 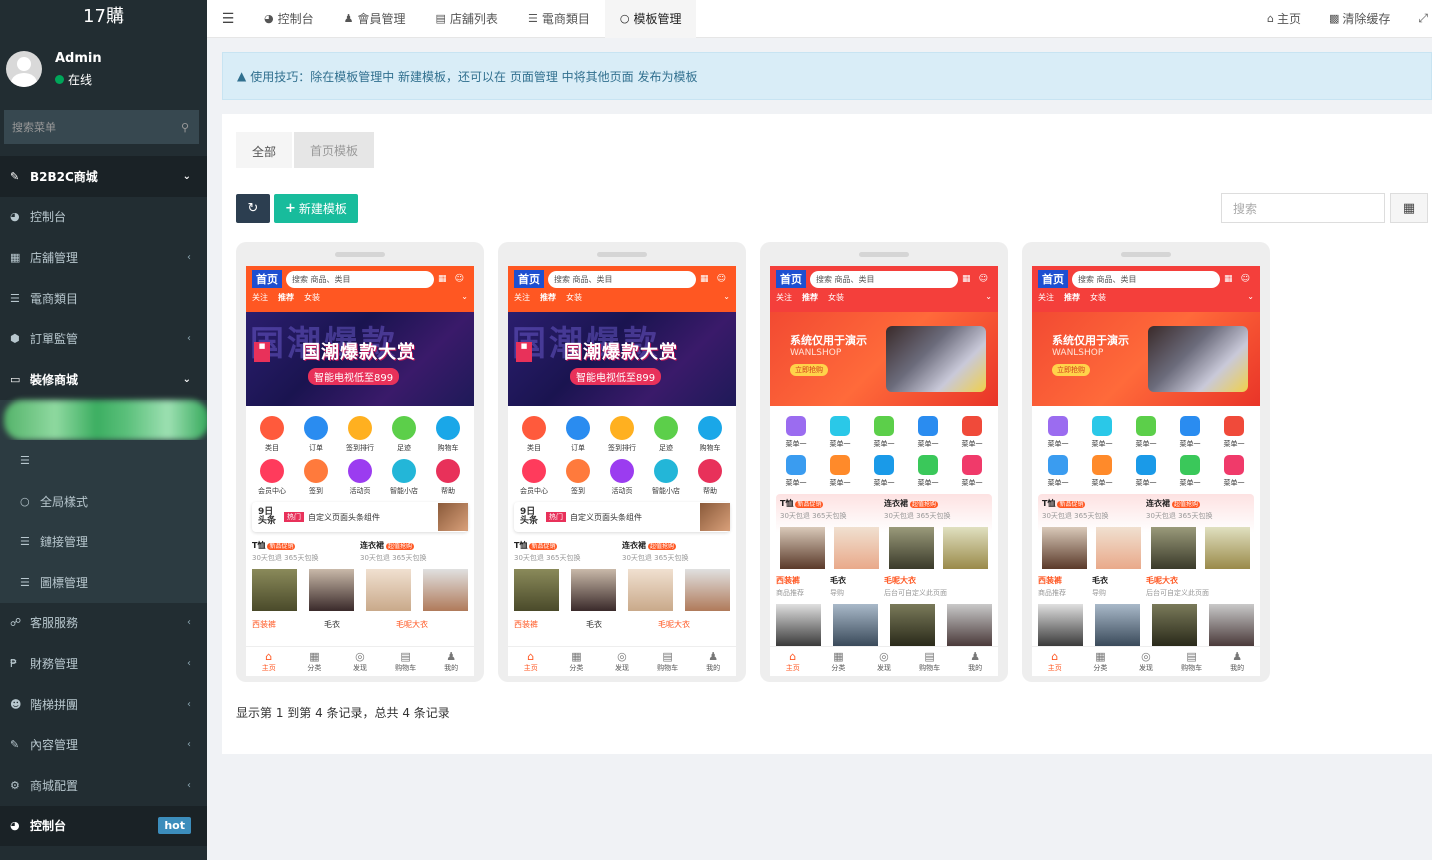 I want to click on fullscreen-icon: ⤢, so click(x=1418, y=18).